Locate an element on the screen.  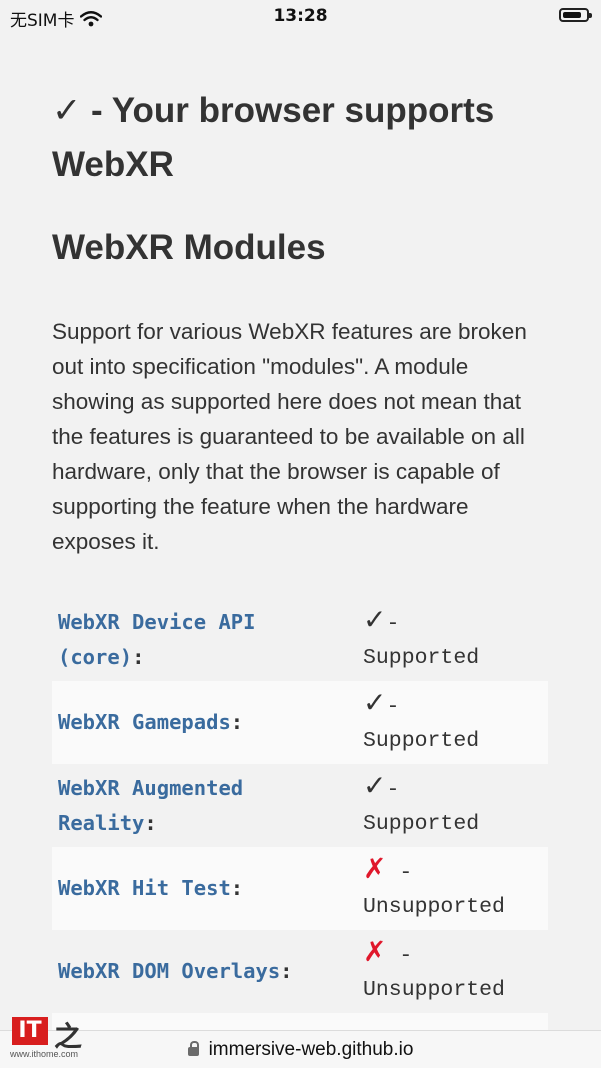
status-time: 13:28 is located at coordinates (300, 16).